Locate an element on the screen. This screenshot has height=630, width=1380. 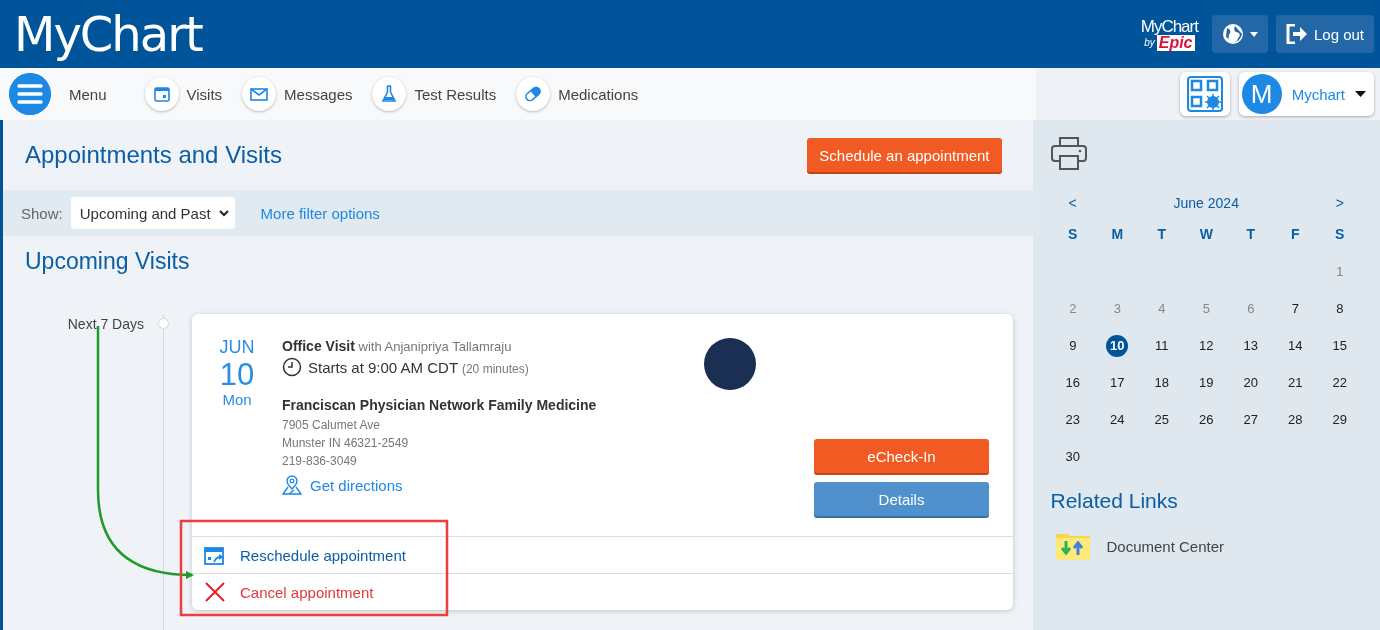
weekday-label: W is located at coordinates (1206, 234).